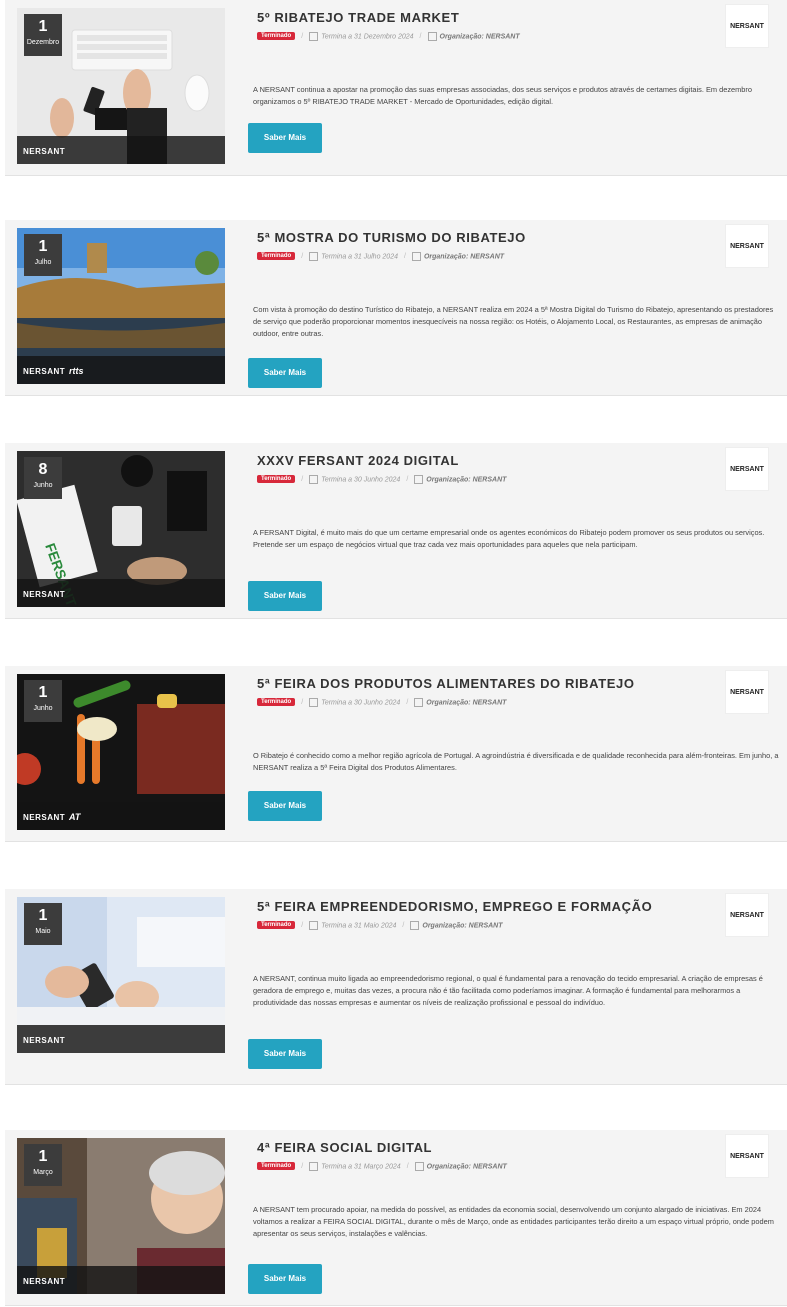 The width and height of the screenshot is (787, 1307). Describe the element at coordinates (359, 925) in the screenshot. I see `end-date-text: Termina a 31 Maio 2024` at that location.